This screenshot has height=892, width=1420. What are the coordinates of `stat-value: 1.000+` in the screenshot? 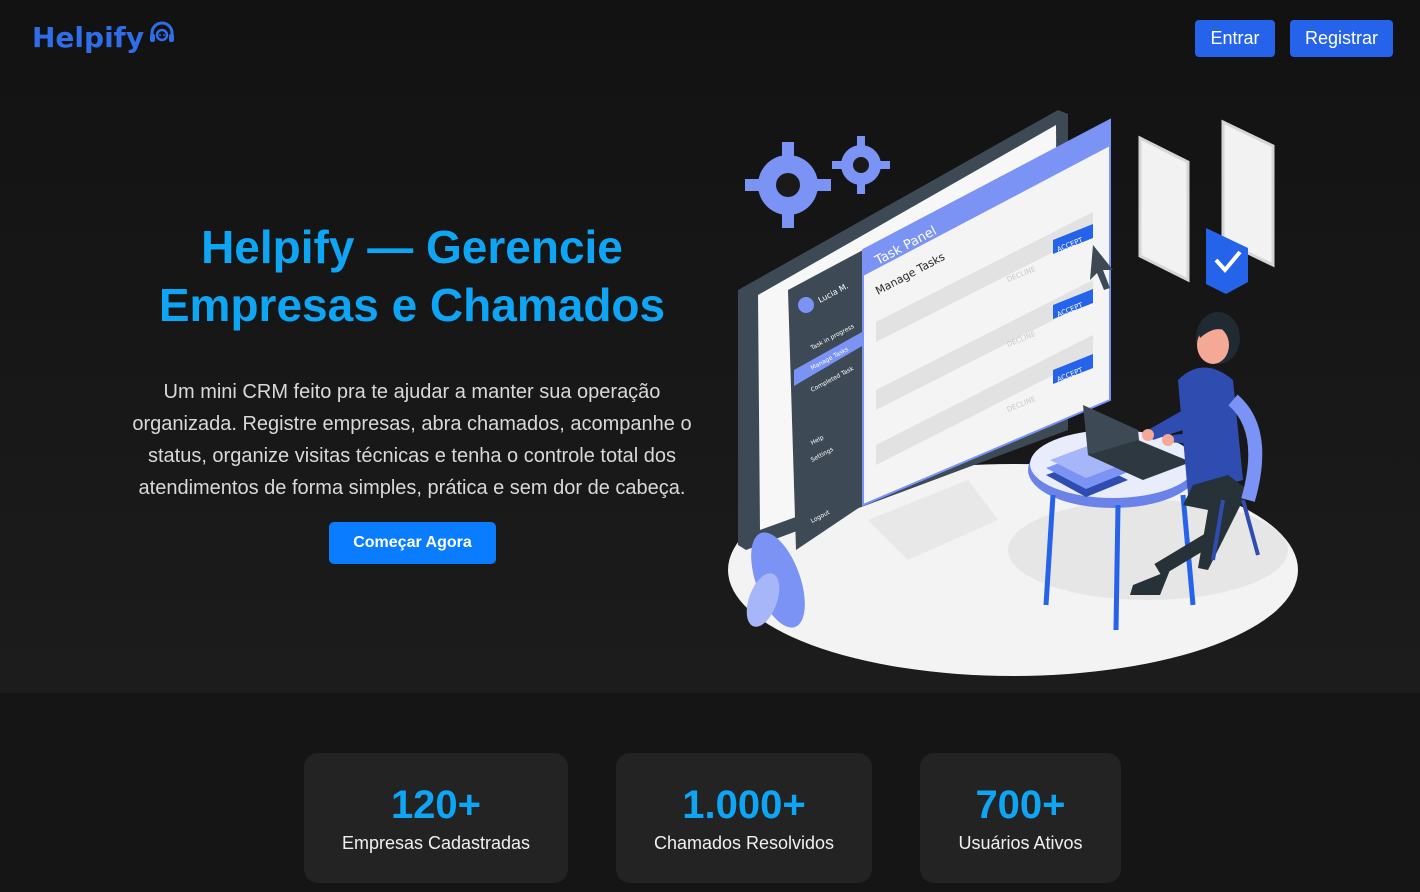 It's located at (744, 805).